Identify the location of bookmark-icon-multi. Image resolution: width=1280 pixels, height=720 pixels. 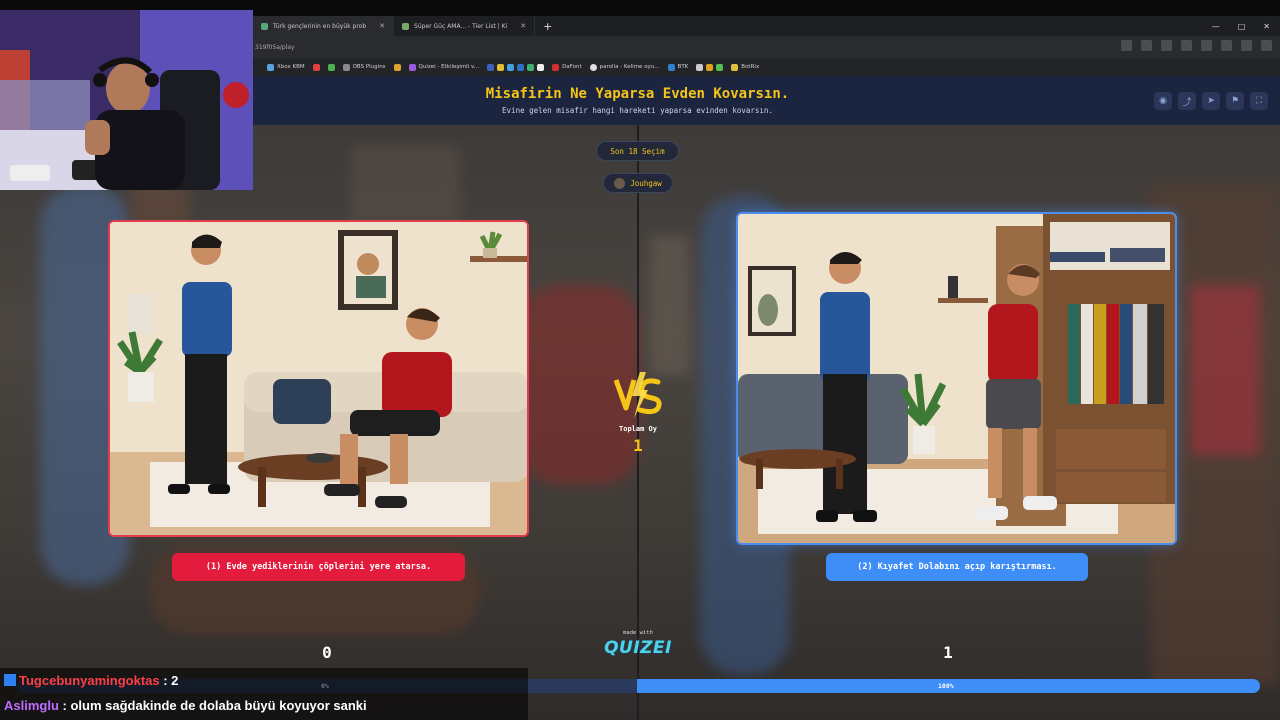
(397, 67).